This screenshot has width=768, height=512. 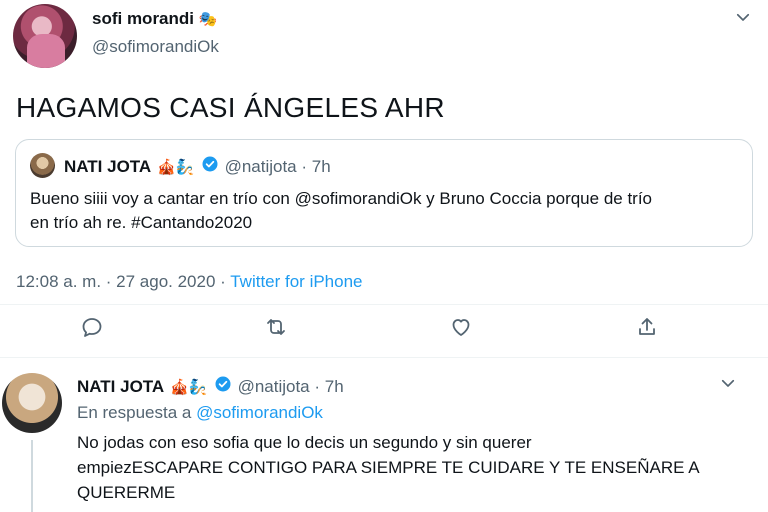 What do you see at coordinates (461, 327) in the screenshot?
I see `like-icon` at bounding box center [461, 327].